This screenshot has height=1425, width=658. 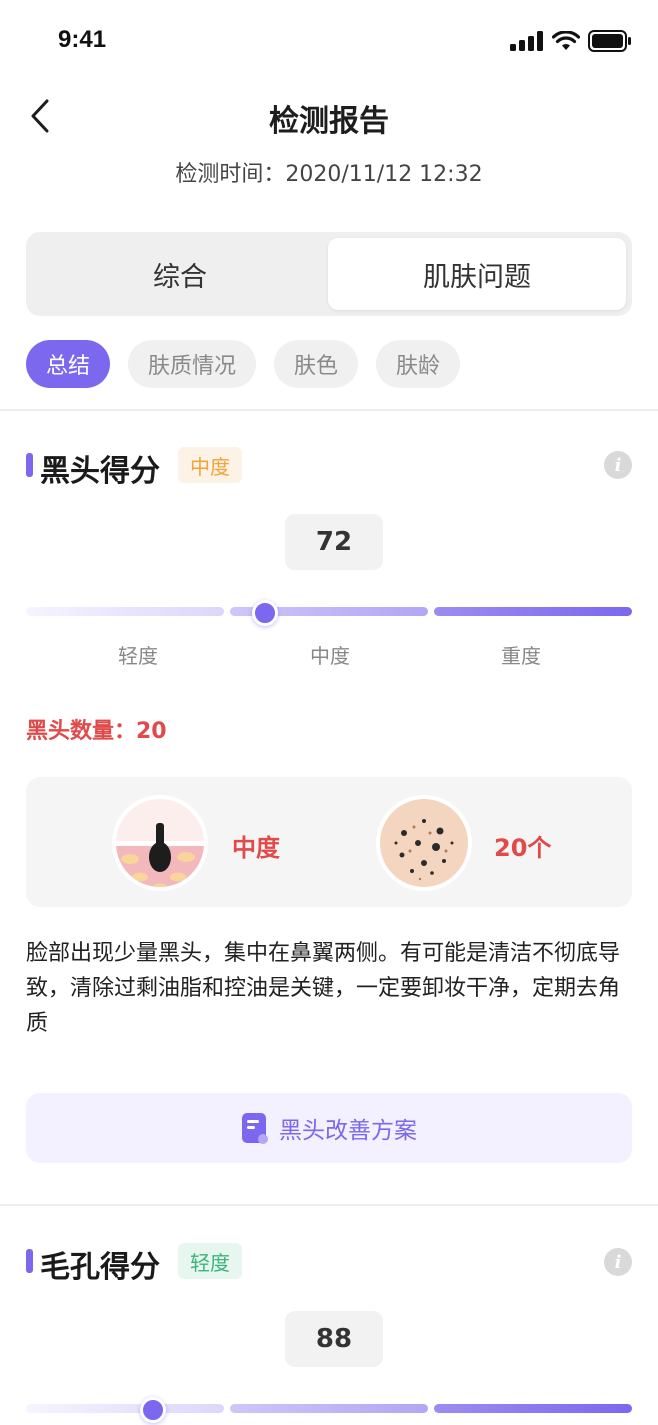 I want to click on pore-level-badge: 轻度, so click(x=210, y=1261).